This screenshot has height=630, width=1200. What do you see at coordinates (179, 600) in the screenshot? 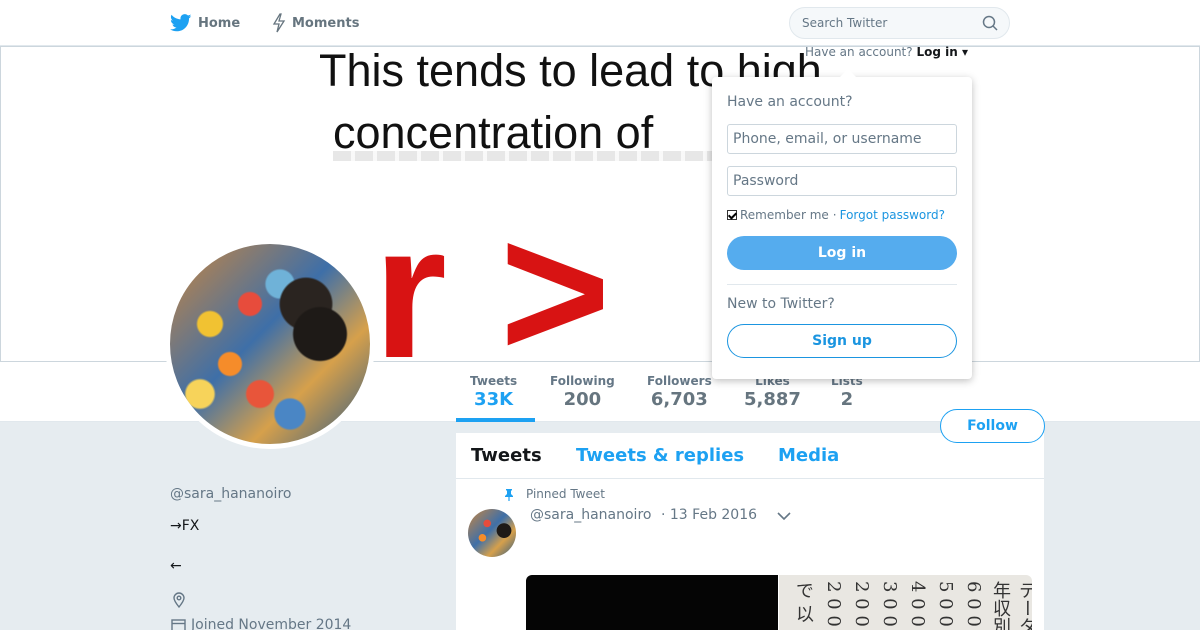
I see `location-icon` at bounding box center [179, 600].